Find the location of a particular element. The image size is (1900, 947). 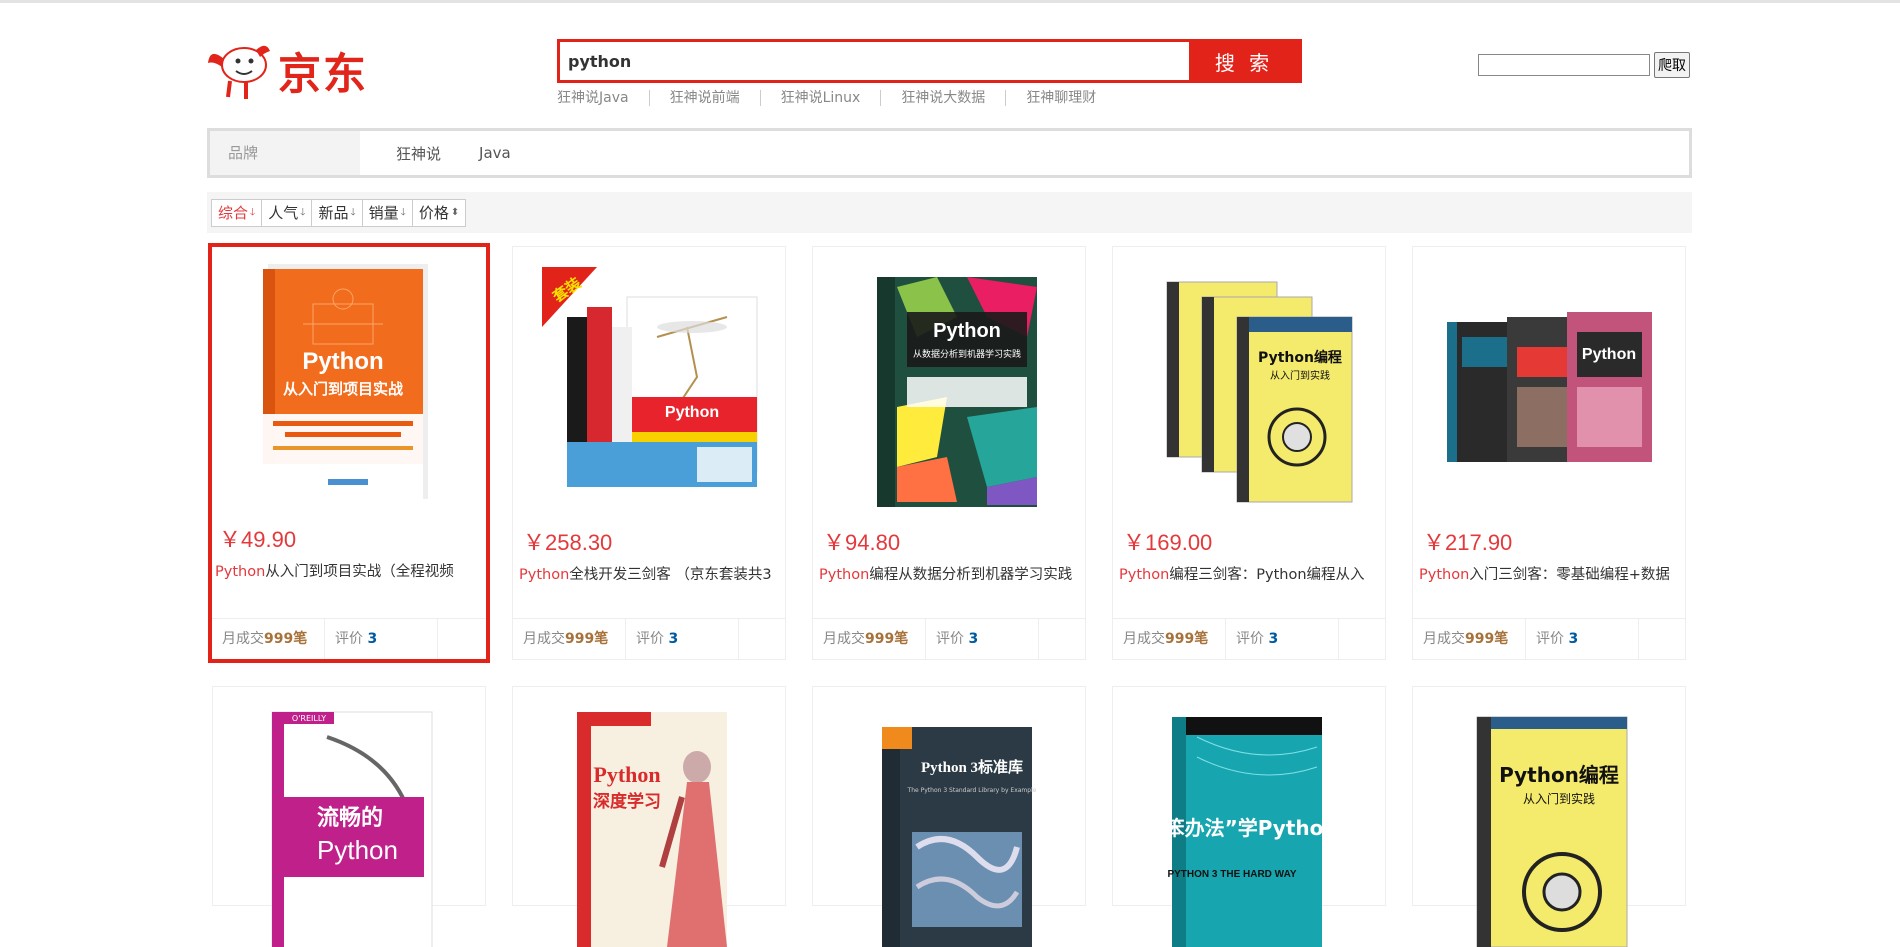

crawl-button: 爬取 is located at coordinates (1672, 65).